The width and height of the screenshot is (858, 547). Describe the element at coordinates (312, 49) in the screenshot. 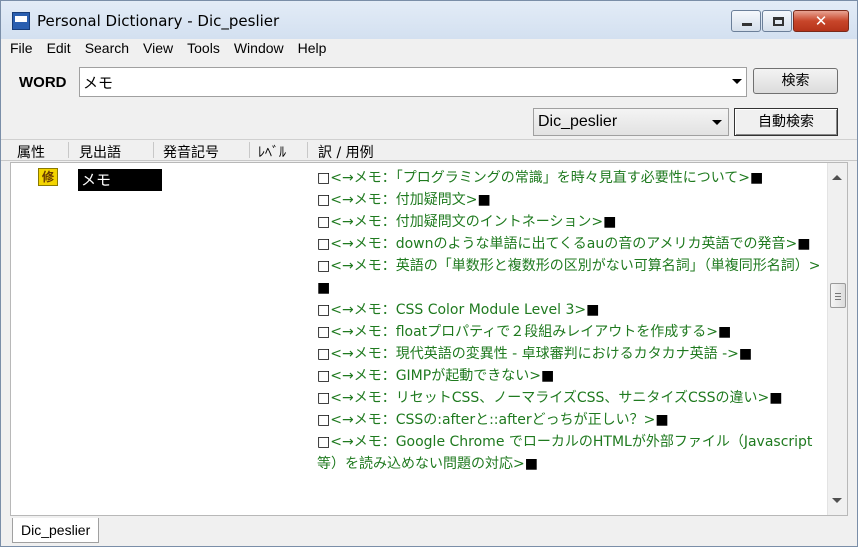

I see `menu-help: Help` at that location.